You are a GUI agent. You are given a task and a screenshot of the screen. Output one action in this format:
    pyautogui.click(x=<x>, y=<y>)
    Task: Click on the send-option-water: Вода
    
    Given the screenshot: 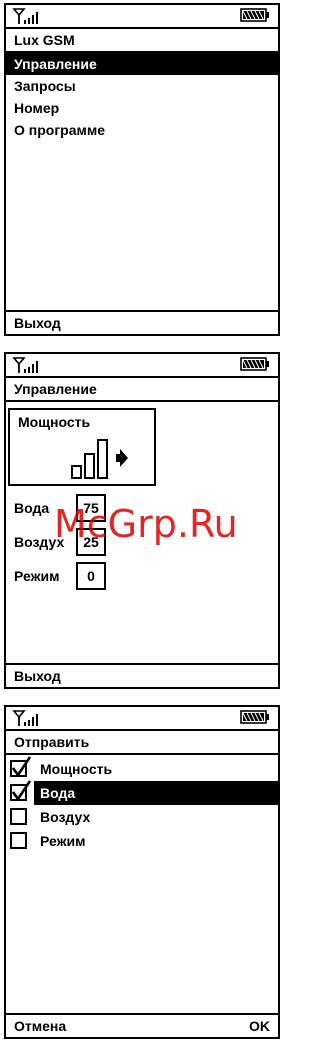 What is the action you would take?
    pyautogui.click(x=142, y=792)
    